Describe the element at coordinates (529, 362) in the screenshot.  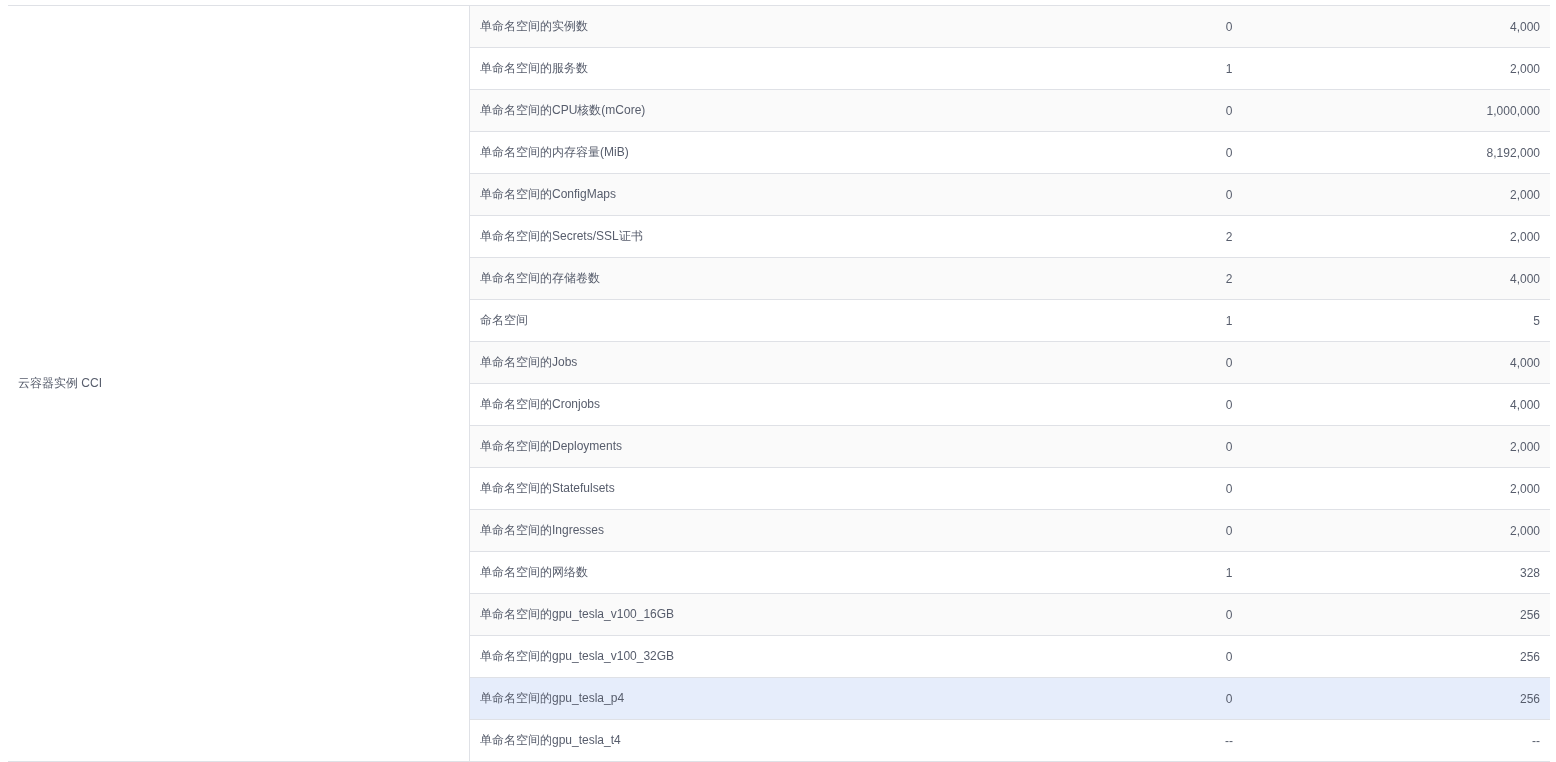
I see `table-cell-text: 单命名空间的Jobs` at that location.